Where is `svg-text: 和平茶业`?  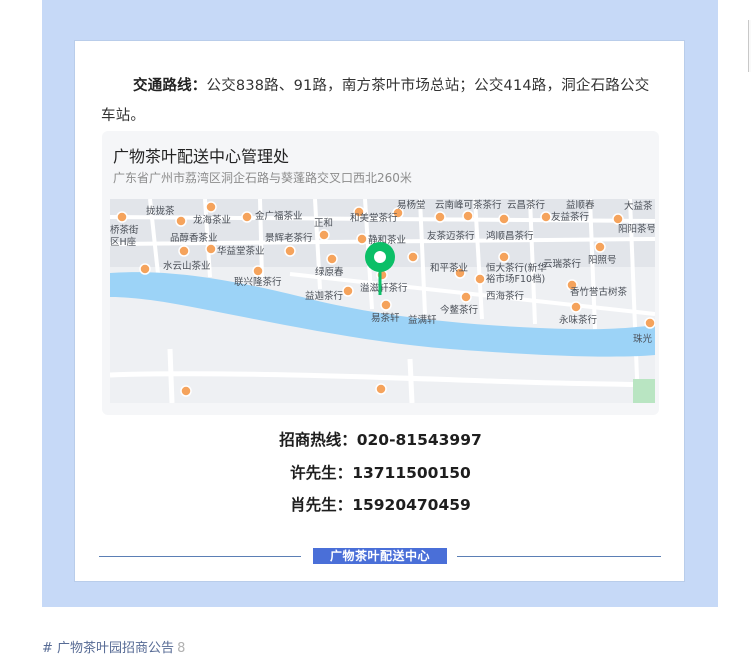
svg-text: 和平茶业 is located at coordinates (449, 268).